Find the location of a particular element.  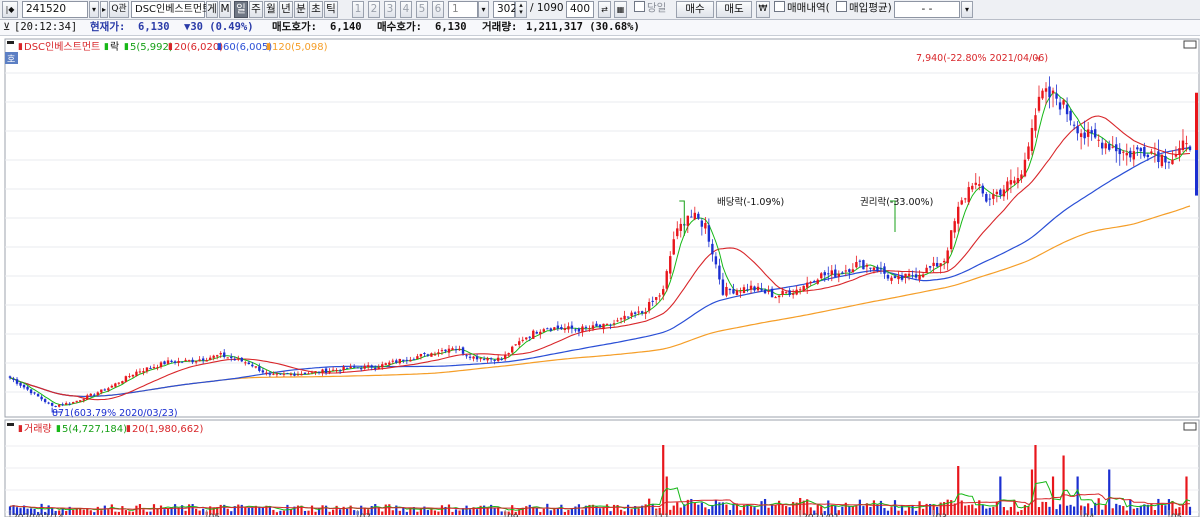

tab-second: 초 is located at coordinates (316, 9).